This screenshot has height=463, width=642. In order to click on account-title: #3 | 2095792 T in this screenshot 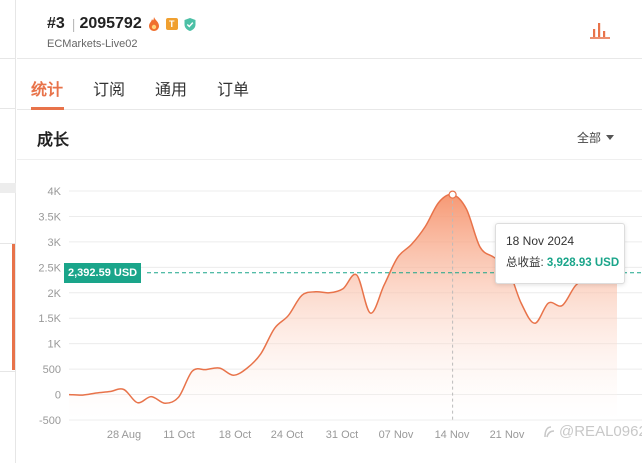, I will do `click(121, 24)`.